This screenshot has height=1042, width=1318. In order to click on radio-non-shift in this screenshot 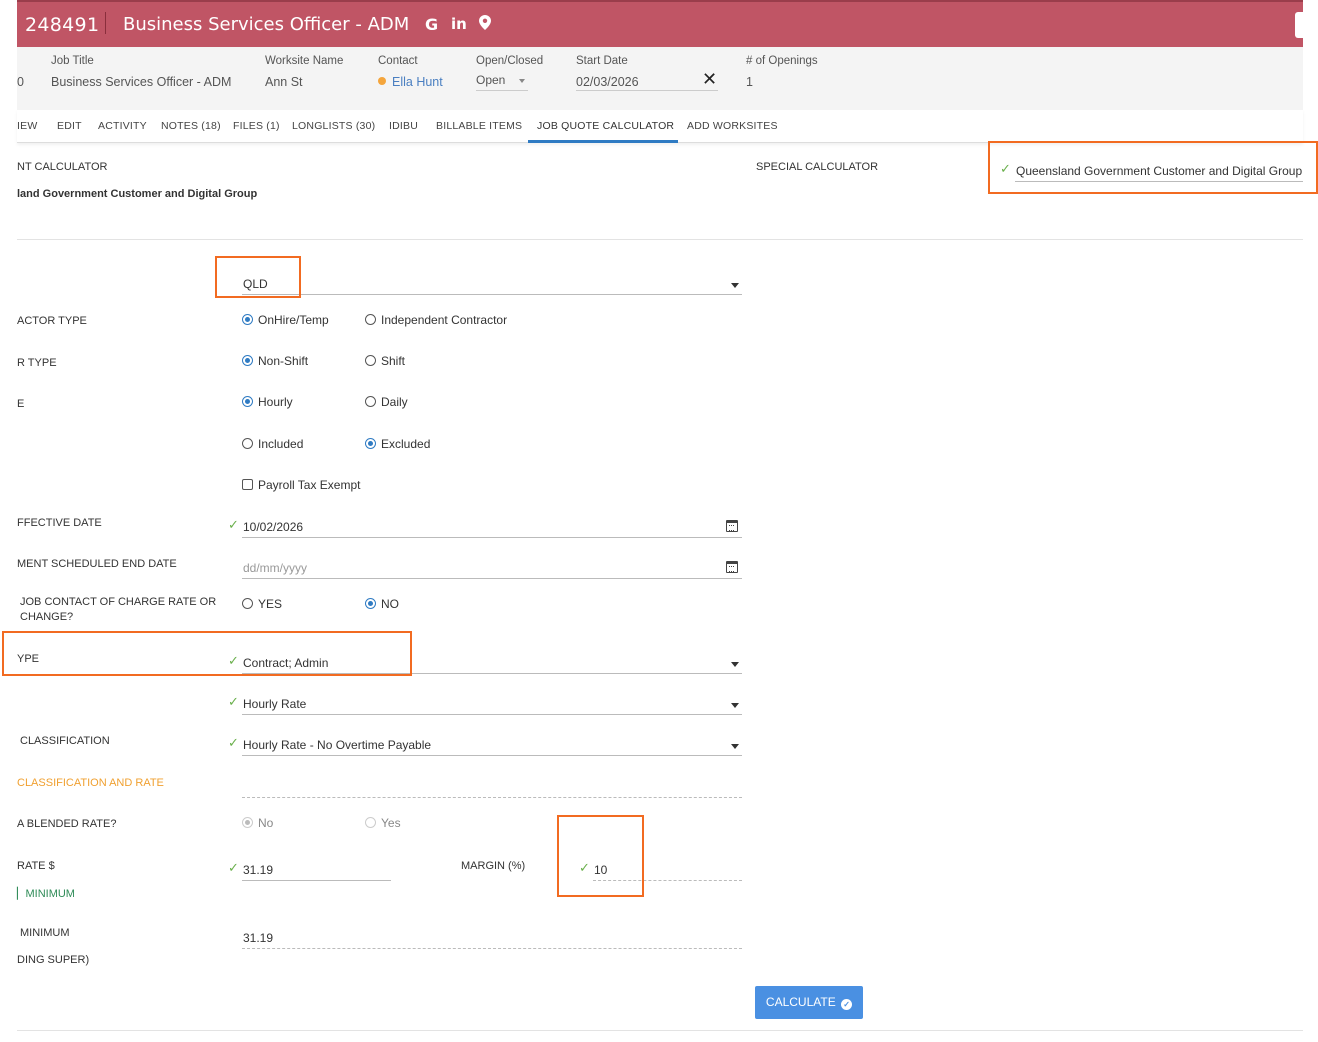, I will do `click(247, 360)`.